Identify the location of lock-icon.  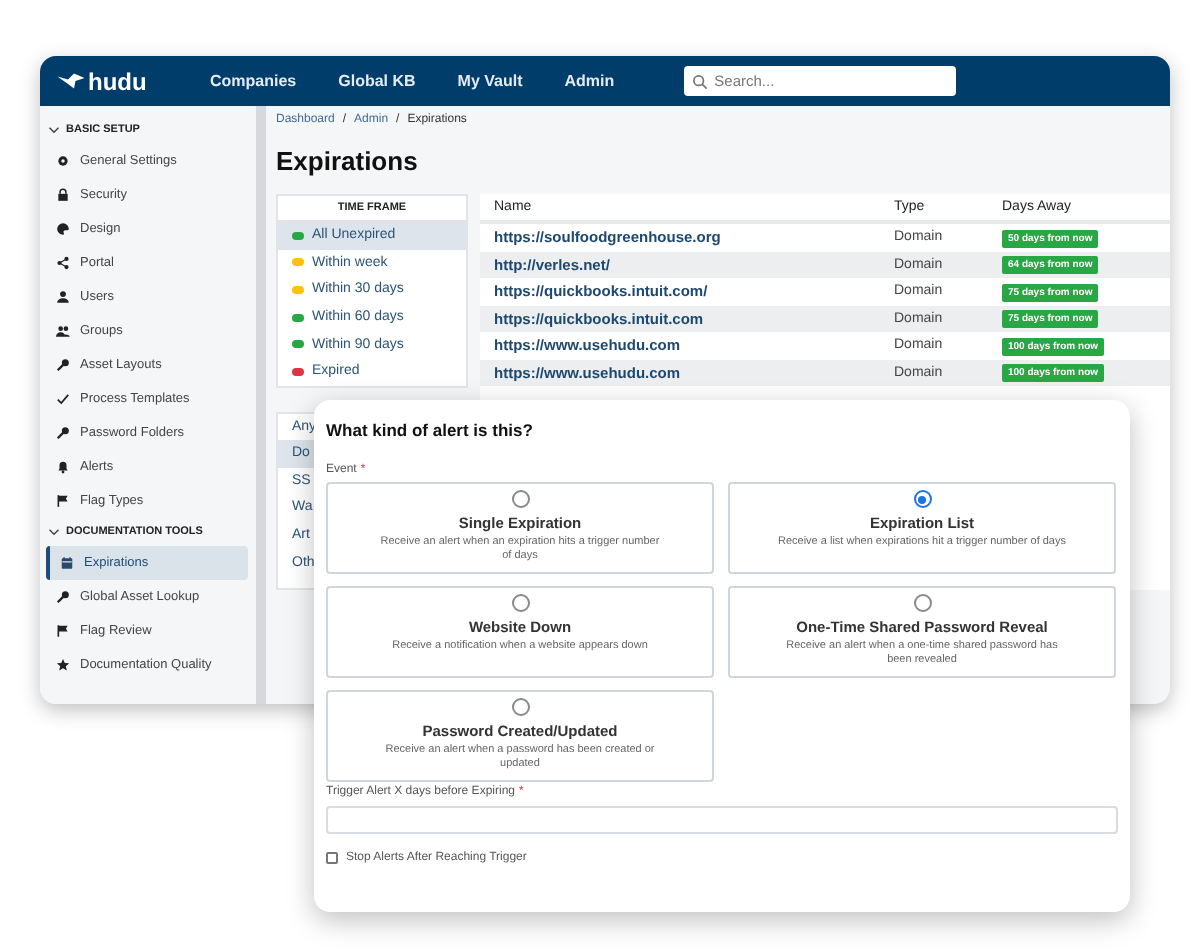
(63, 195).